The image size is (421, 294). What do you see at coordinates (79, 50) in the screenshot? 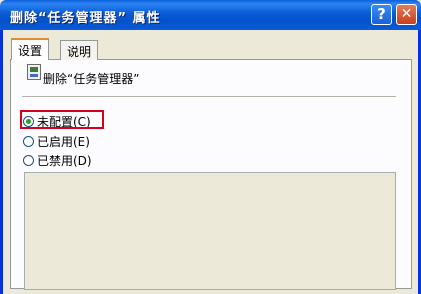
I see `tab-explain: 说明` at bounding box center [79, 50].